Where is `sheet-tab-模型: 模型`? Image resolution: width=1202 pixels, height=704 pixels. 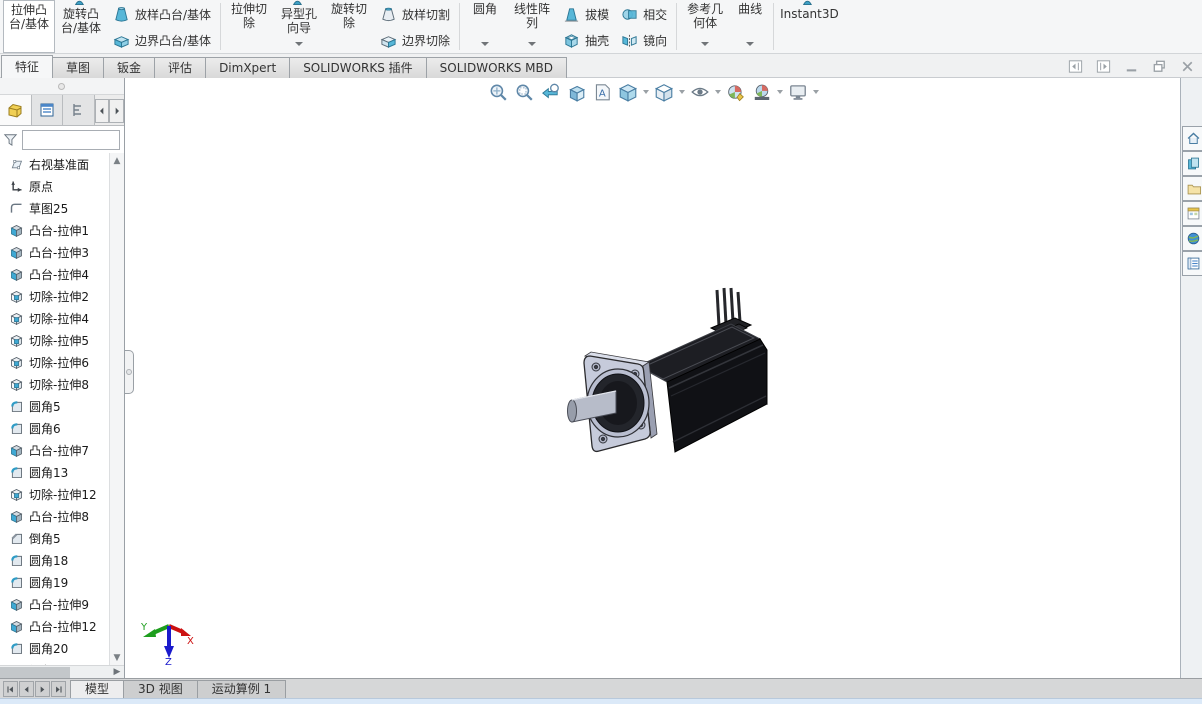 sheet-tab-模型: 模型 is located at coordinates (97, 689).